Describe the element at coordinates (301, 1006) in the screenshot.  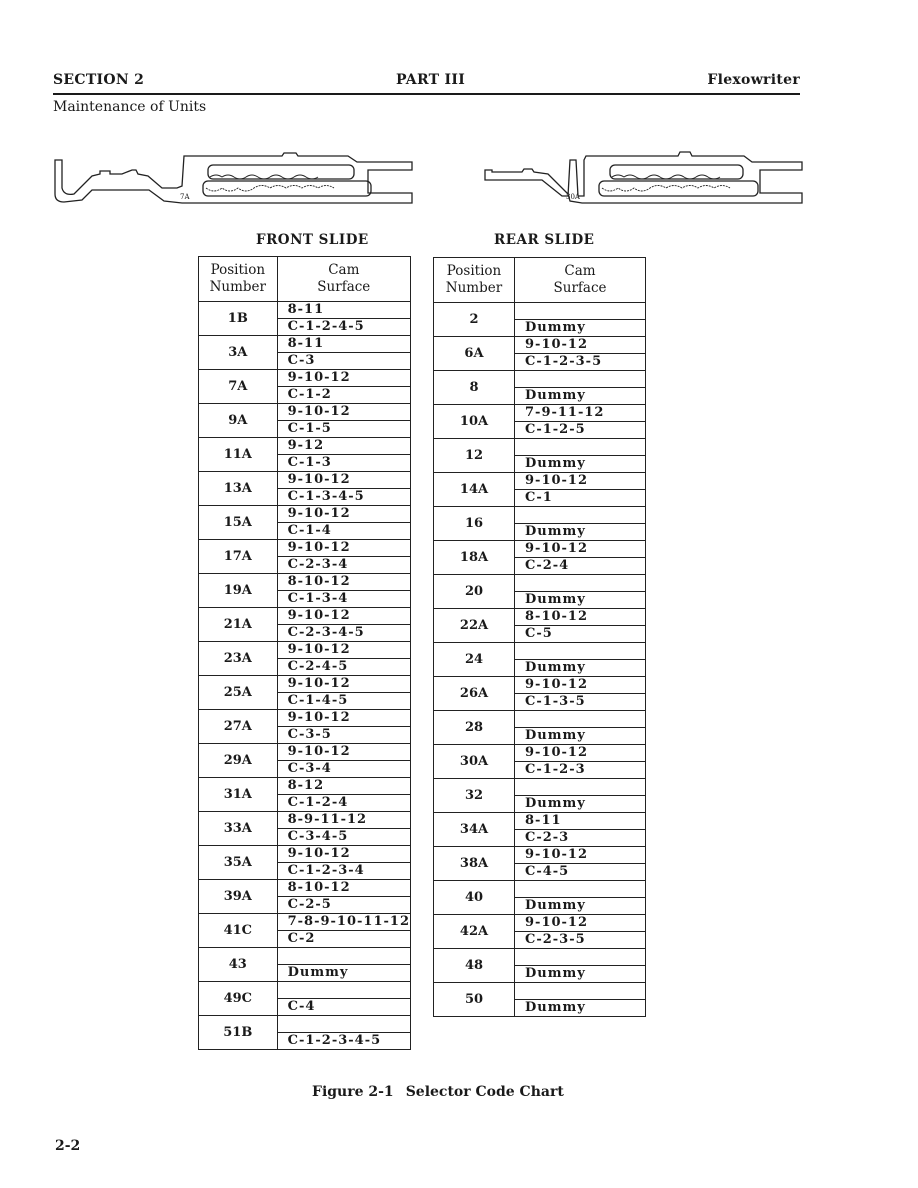
I see `cam-surface-lower: C-4` at that location.